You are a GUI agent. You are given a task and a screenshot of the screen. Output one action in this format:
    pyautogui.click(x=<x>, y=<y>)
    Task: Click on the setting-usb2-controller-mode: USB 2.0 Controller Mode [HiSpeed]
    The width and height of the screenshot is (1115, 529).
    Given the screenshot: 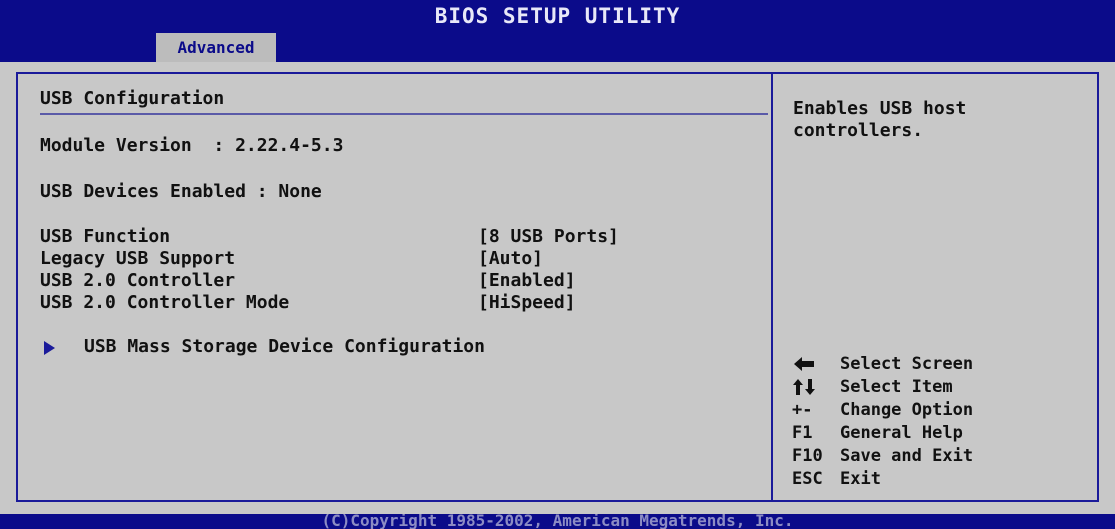 What is the action you would take?
    pyautogui.click(x=390, y=303)
    